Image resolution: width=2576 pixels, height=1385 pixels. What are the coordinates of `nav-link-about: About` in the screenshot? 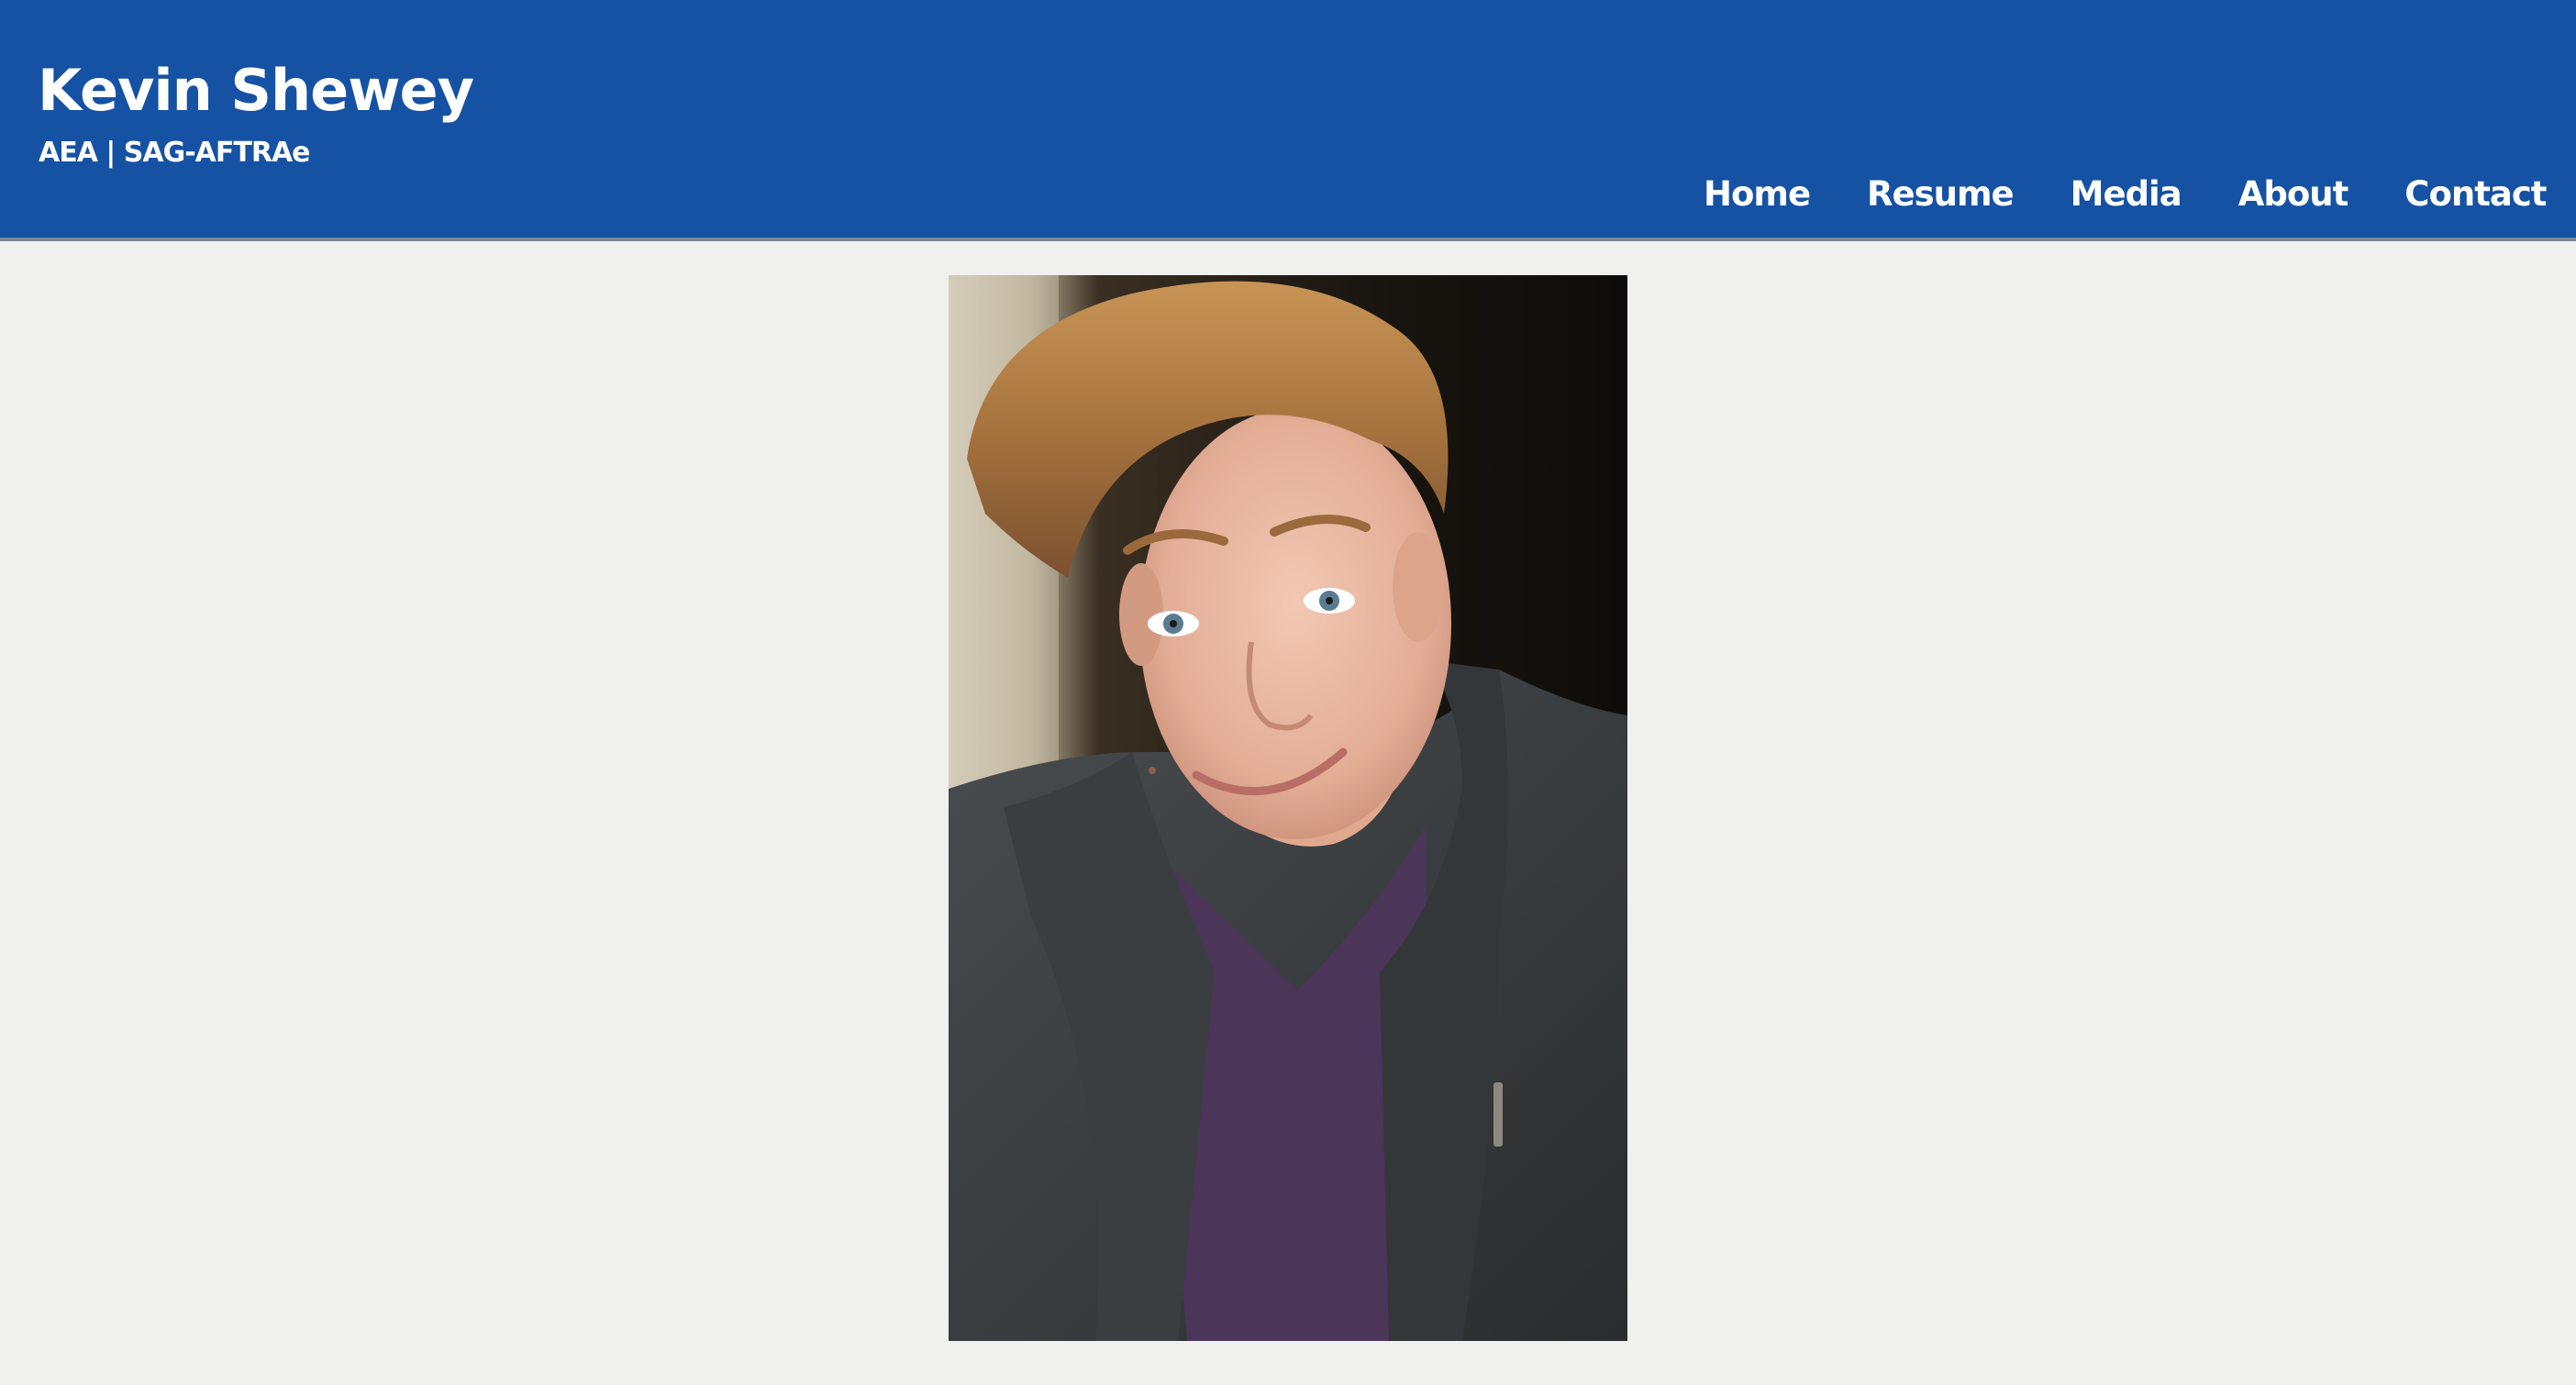 It's located at (2293, 194).